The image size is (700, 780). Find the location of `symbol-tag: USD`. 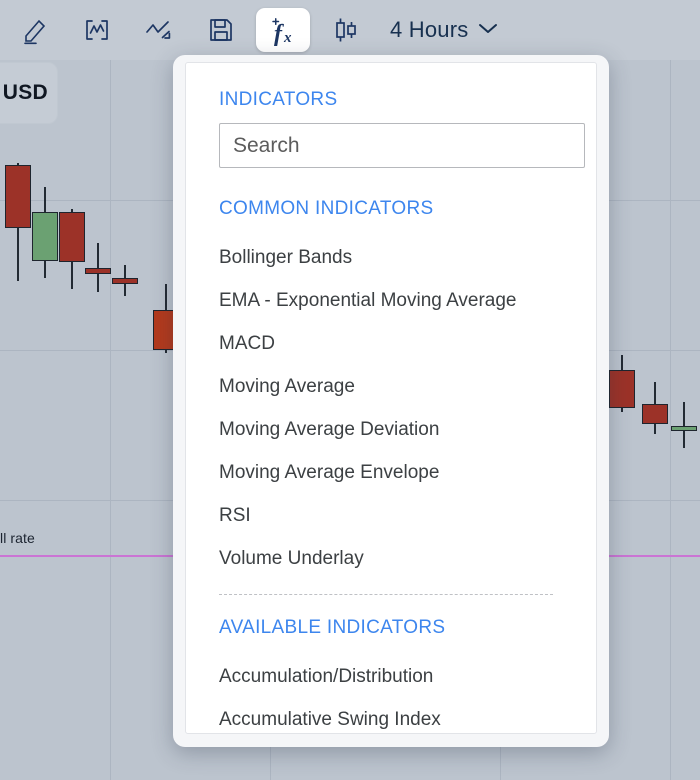

symbol-tag: USD is located at coordinates (29, 93).